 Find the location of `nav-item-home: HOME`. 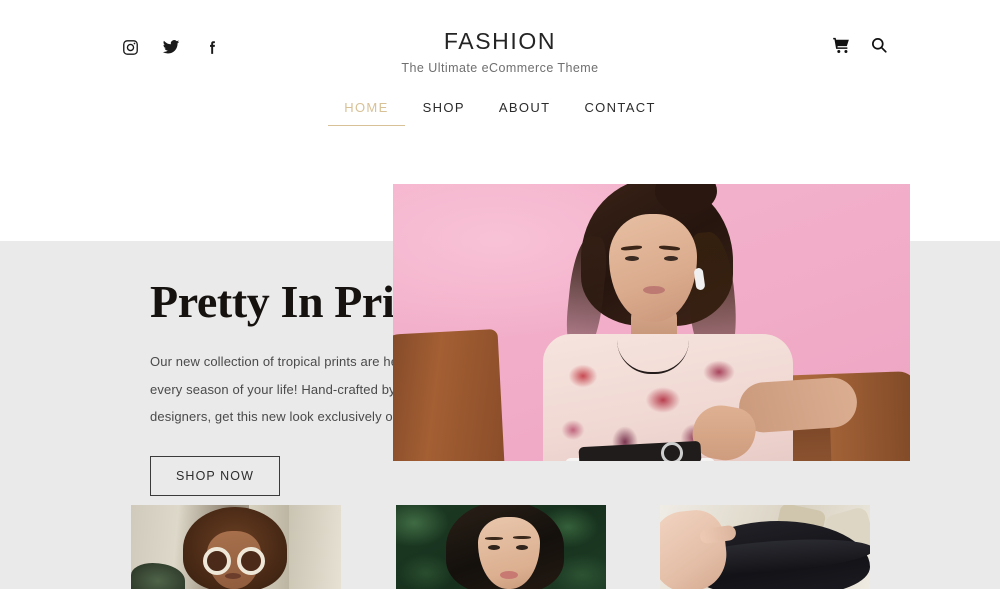

nav-item-home: HOME is located at coordinates (366, 113).